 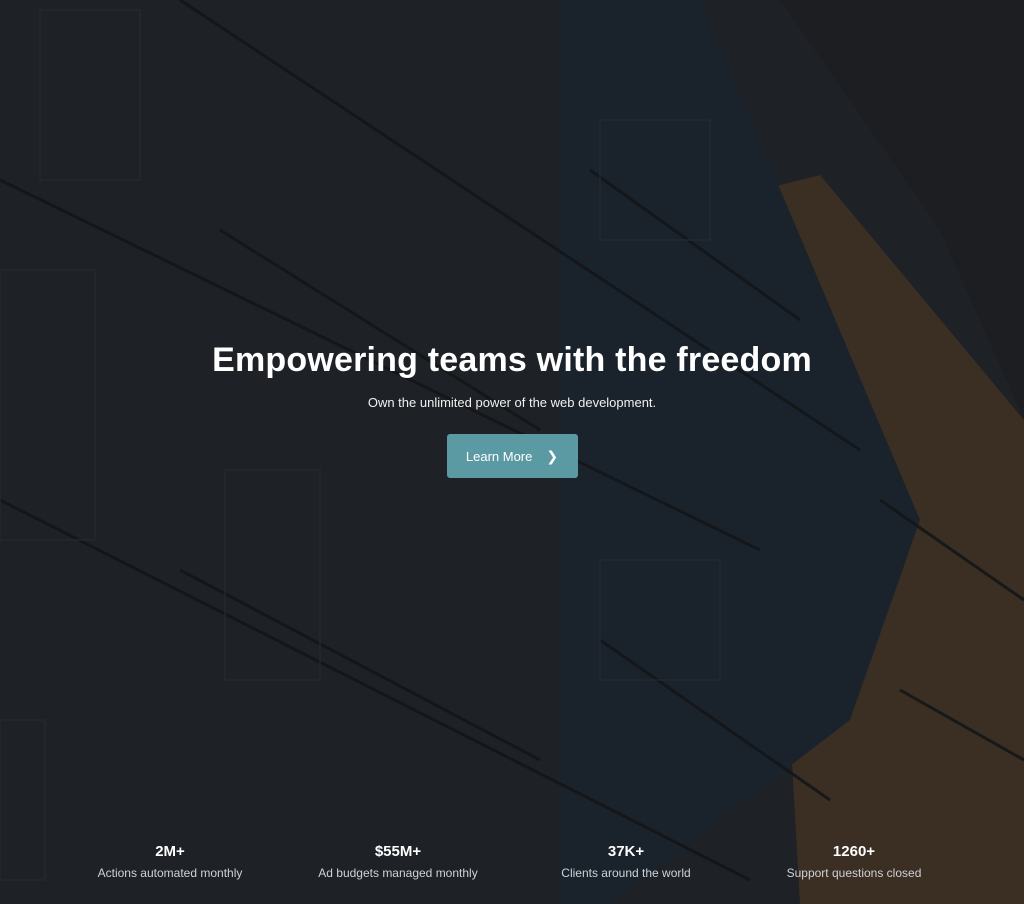 I want to click on stat-item: 1260+ Support questions closed, so click(x=854, y=861).